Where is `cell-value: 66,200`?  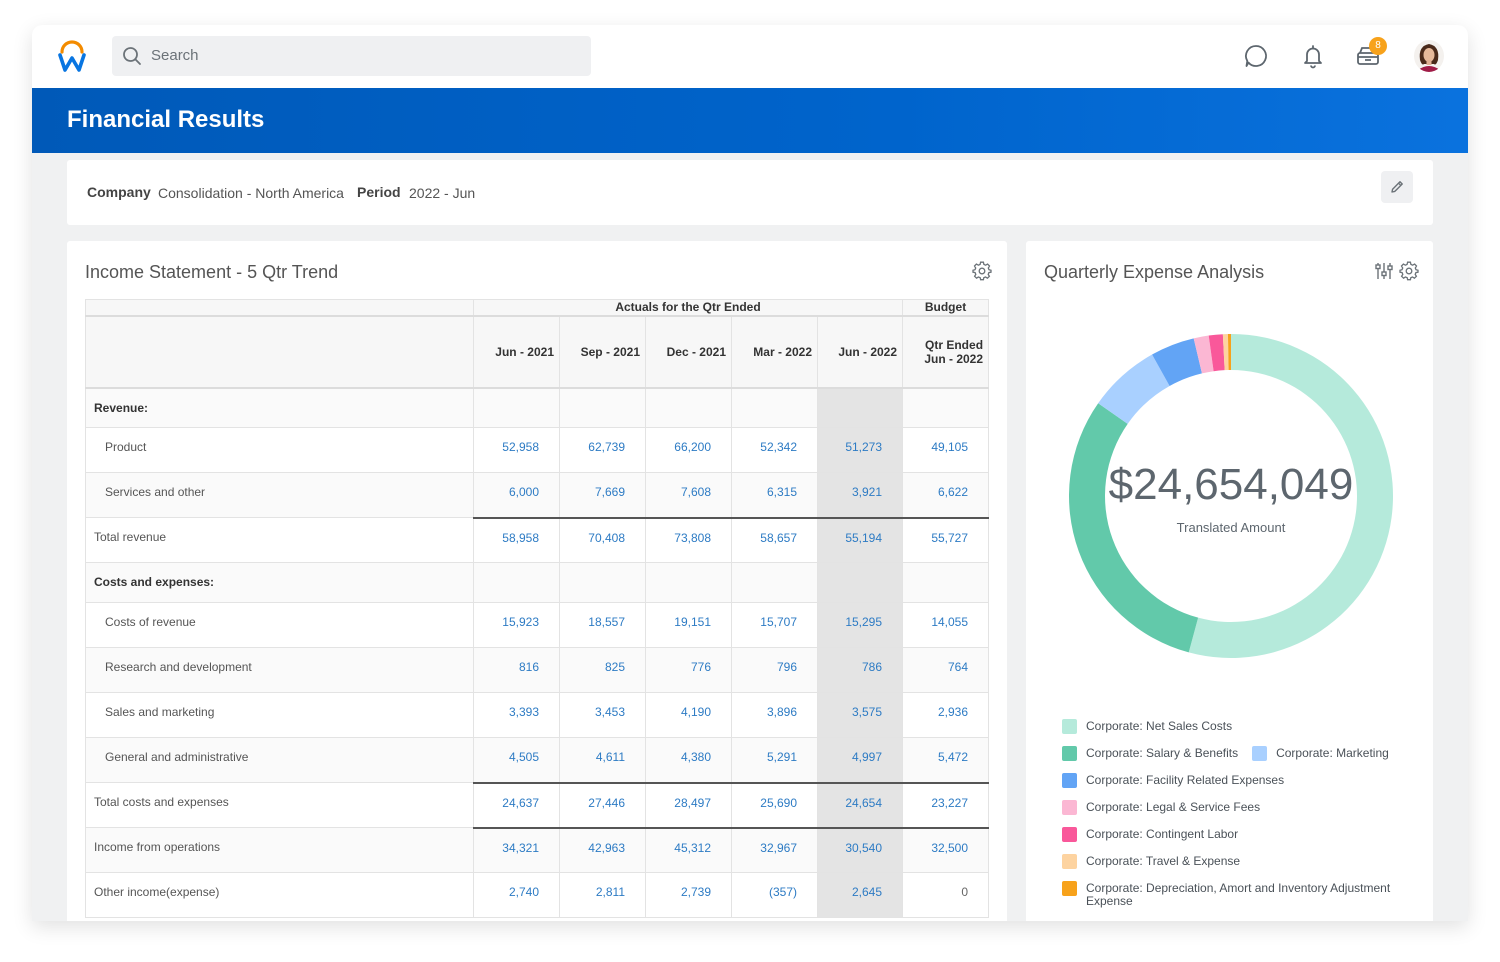
cell-value: 66,200 is located at coordinates (688, 450).